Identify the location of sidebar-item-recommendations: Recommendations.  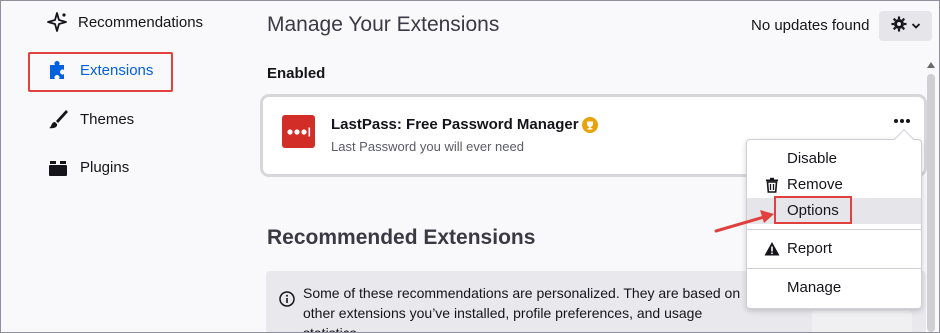
(115, 22).